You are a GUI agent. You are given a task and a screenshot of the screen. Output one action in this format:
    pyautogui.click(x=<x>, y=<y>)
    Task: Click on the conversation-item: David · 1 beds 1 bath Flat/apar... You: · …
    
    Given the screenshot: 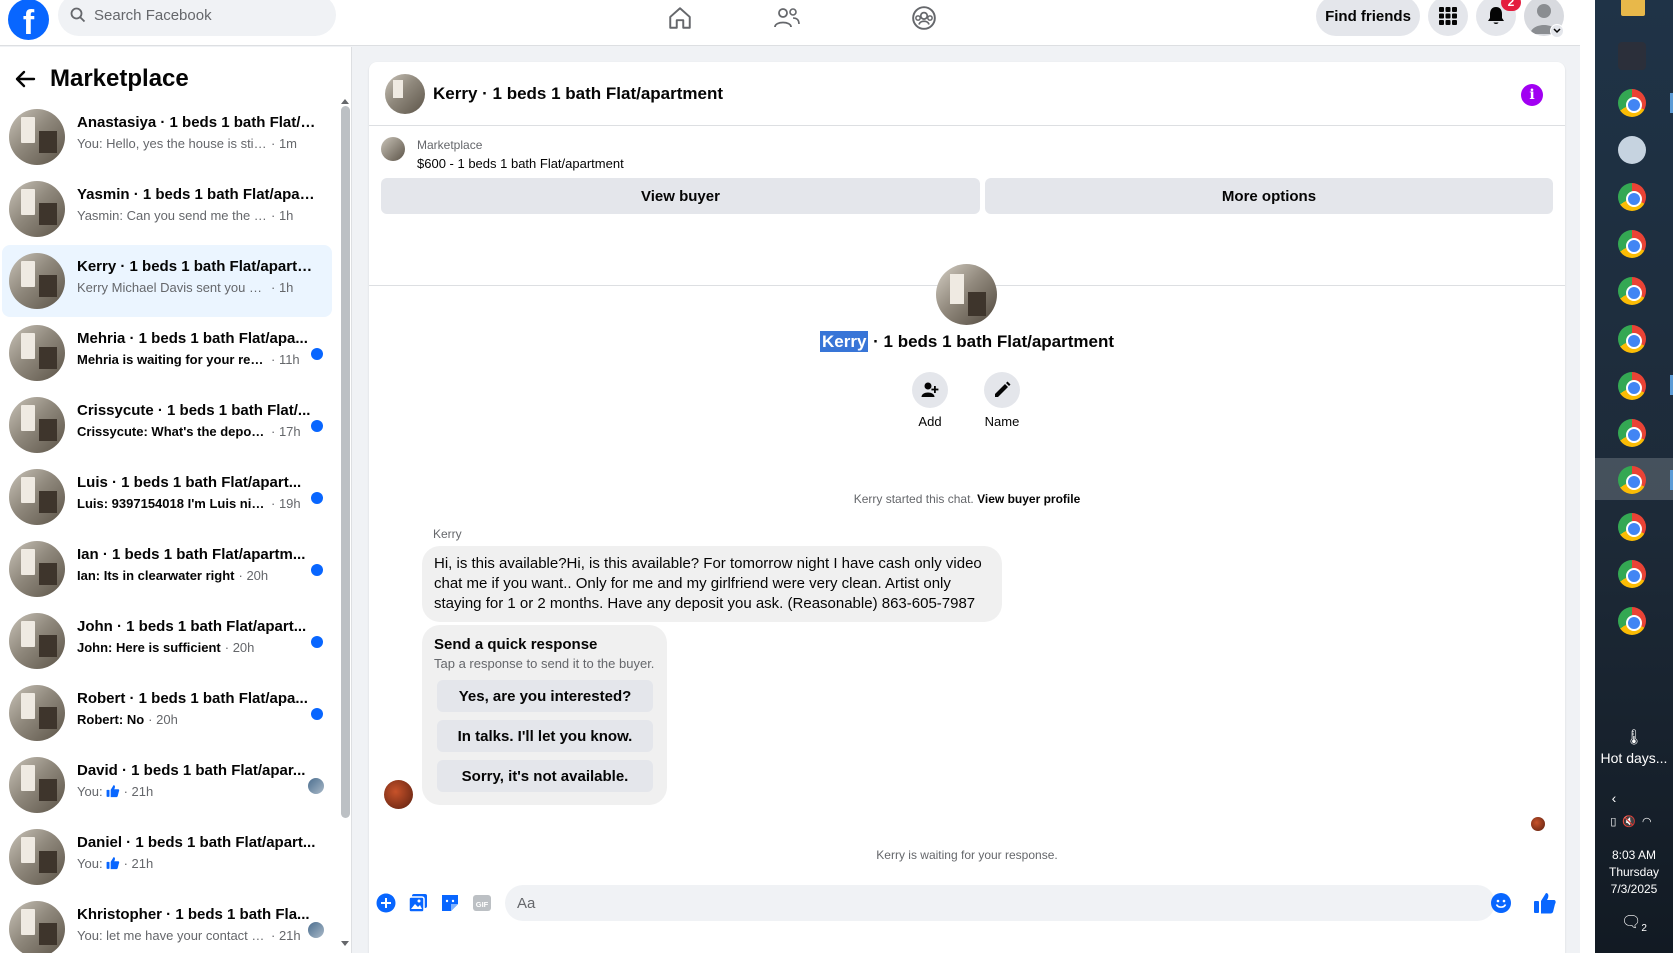 What is the action you would take?
    pyautogui.click(x=167, y=785)
    